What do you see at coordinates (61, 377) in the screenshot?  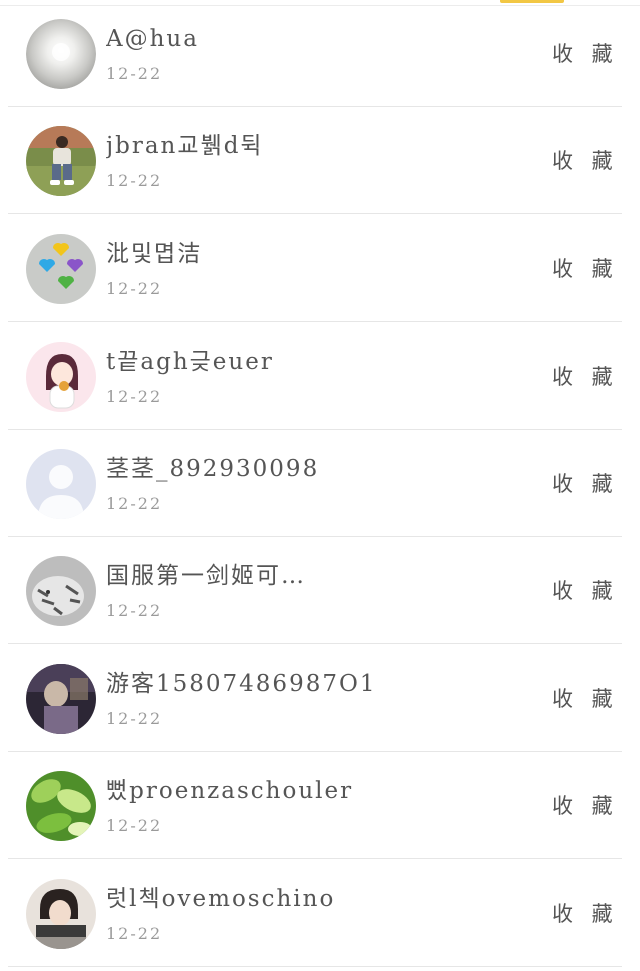 I see `cartoon-girl-avatar` at bounding box center [61, 377].